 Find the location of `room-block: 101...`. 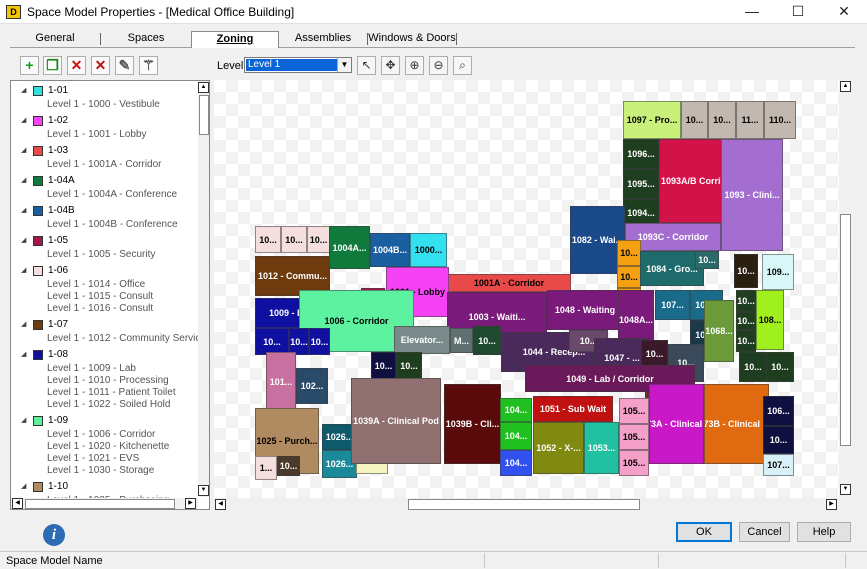

room-block: 101... is located at coordinates (281, 382).